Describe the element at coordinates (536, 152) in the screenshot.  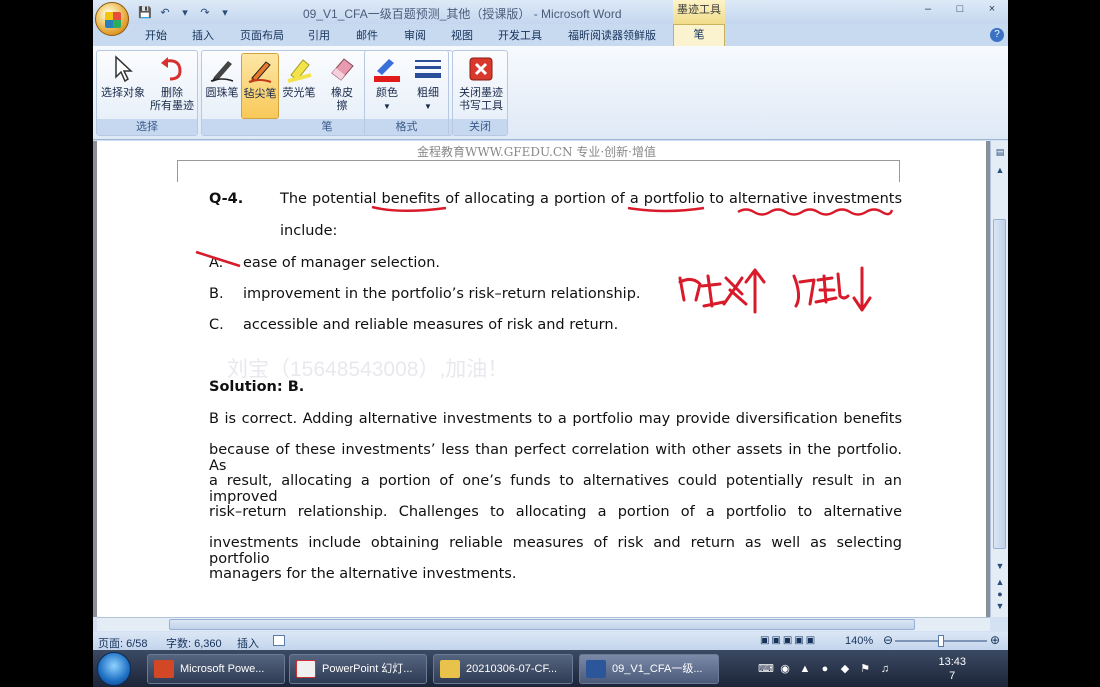
I see `page-header: 金程教育WWW.GFEDU.CN 专业·创新·增值` at that location.